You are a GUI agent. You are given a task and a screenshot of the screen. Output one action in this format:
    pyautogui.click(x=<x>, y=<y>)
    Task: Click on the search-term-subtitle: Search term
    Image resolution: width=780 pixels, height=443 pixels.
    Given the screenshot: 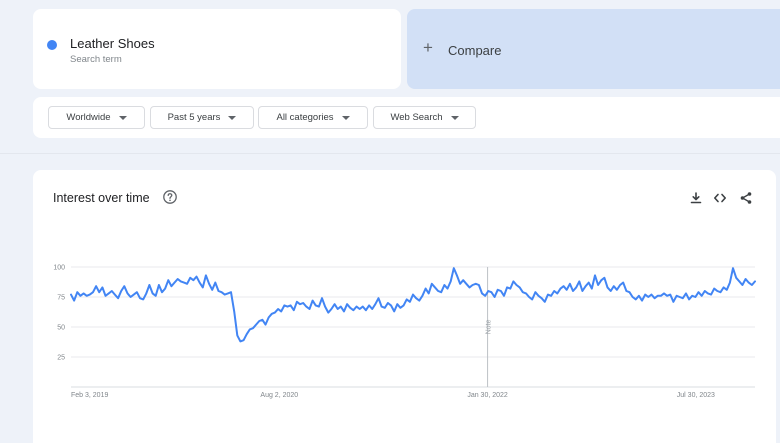 What is the action you would take?
    pyautogui.click(x=96, y=59)
    